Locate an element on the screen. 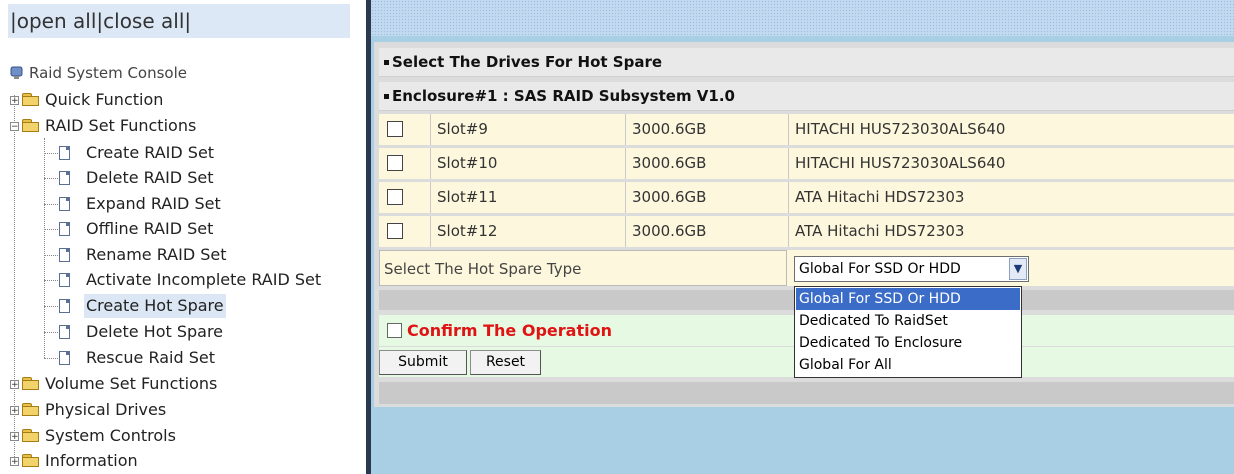 The width and height of the screenshot is (1234, 474). open-all-link: open all is located at coordinates (57, 21).